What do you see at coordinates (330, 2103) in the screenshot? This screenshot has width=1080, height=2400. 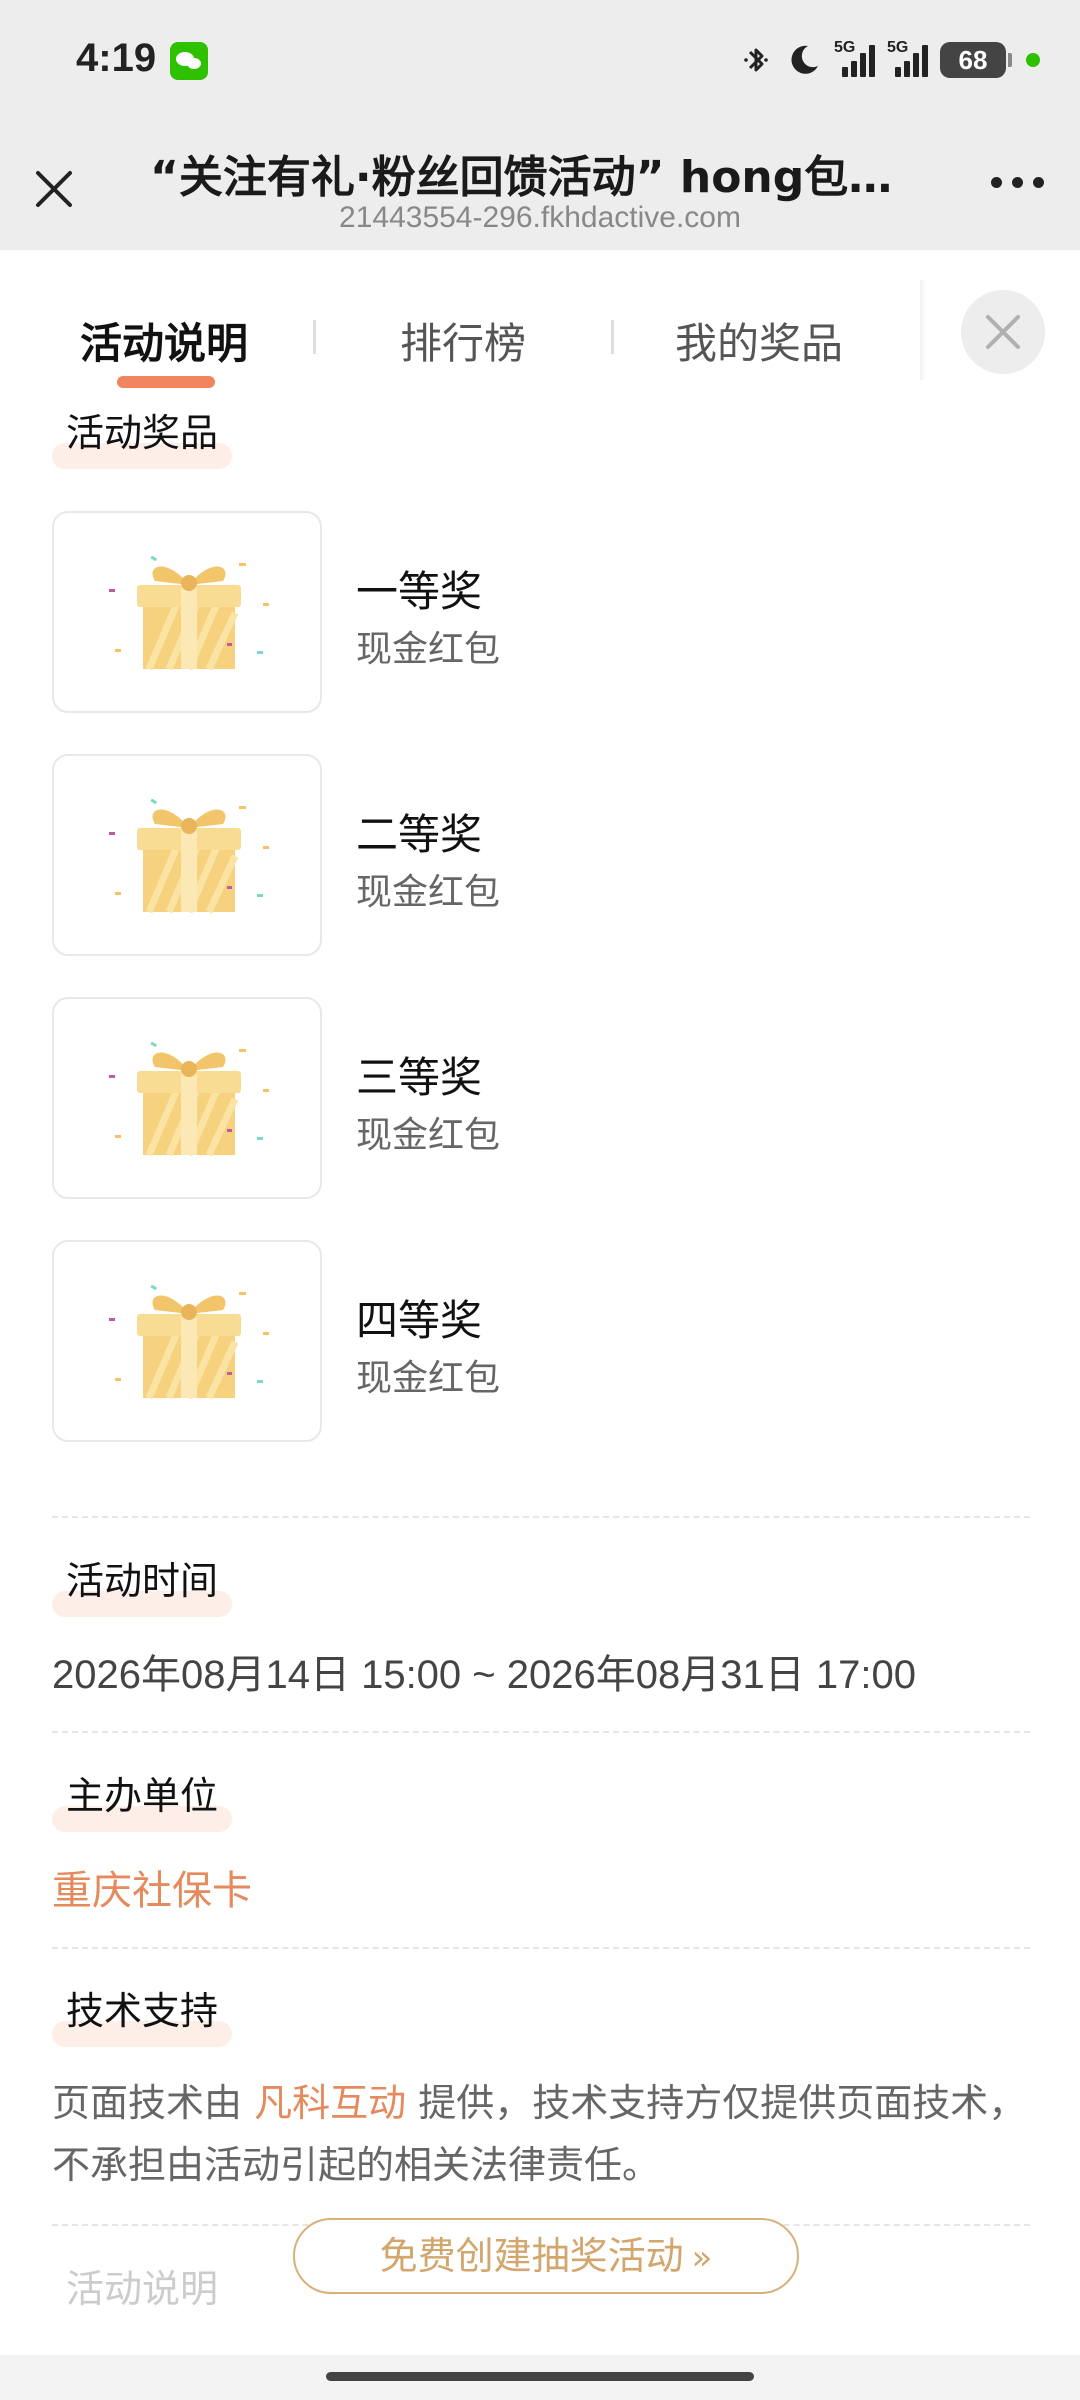 I see `support-provider-link: 凡科互动` at bounding box center [330, 2103].